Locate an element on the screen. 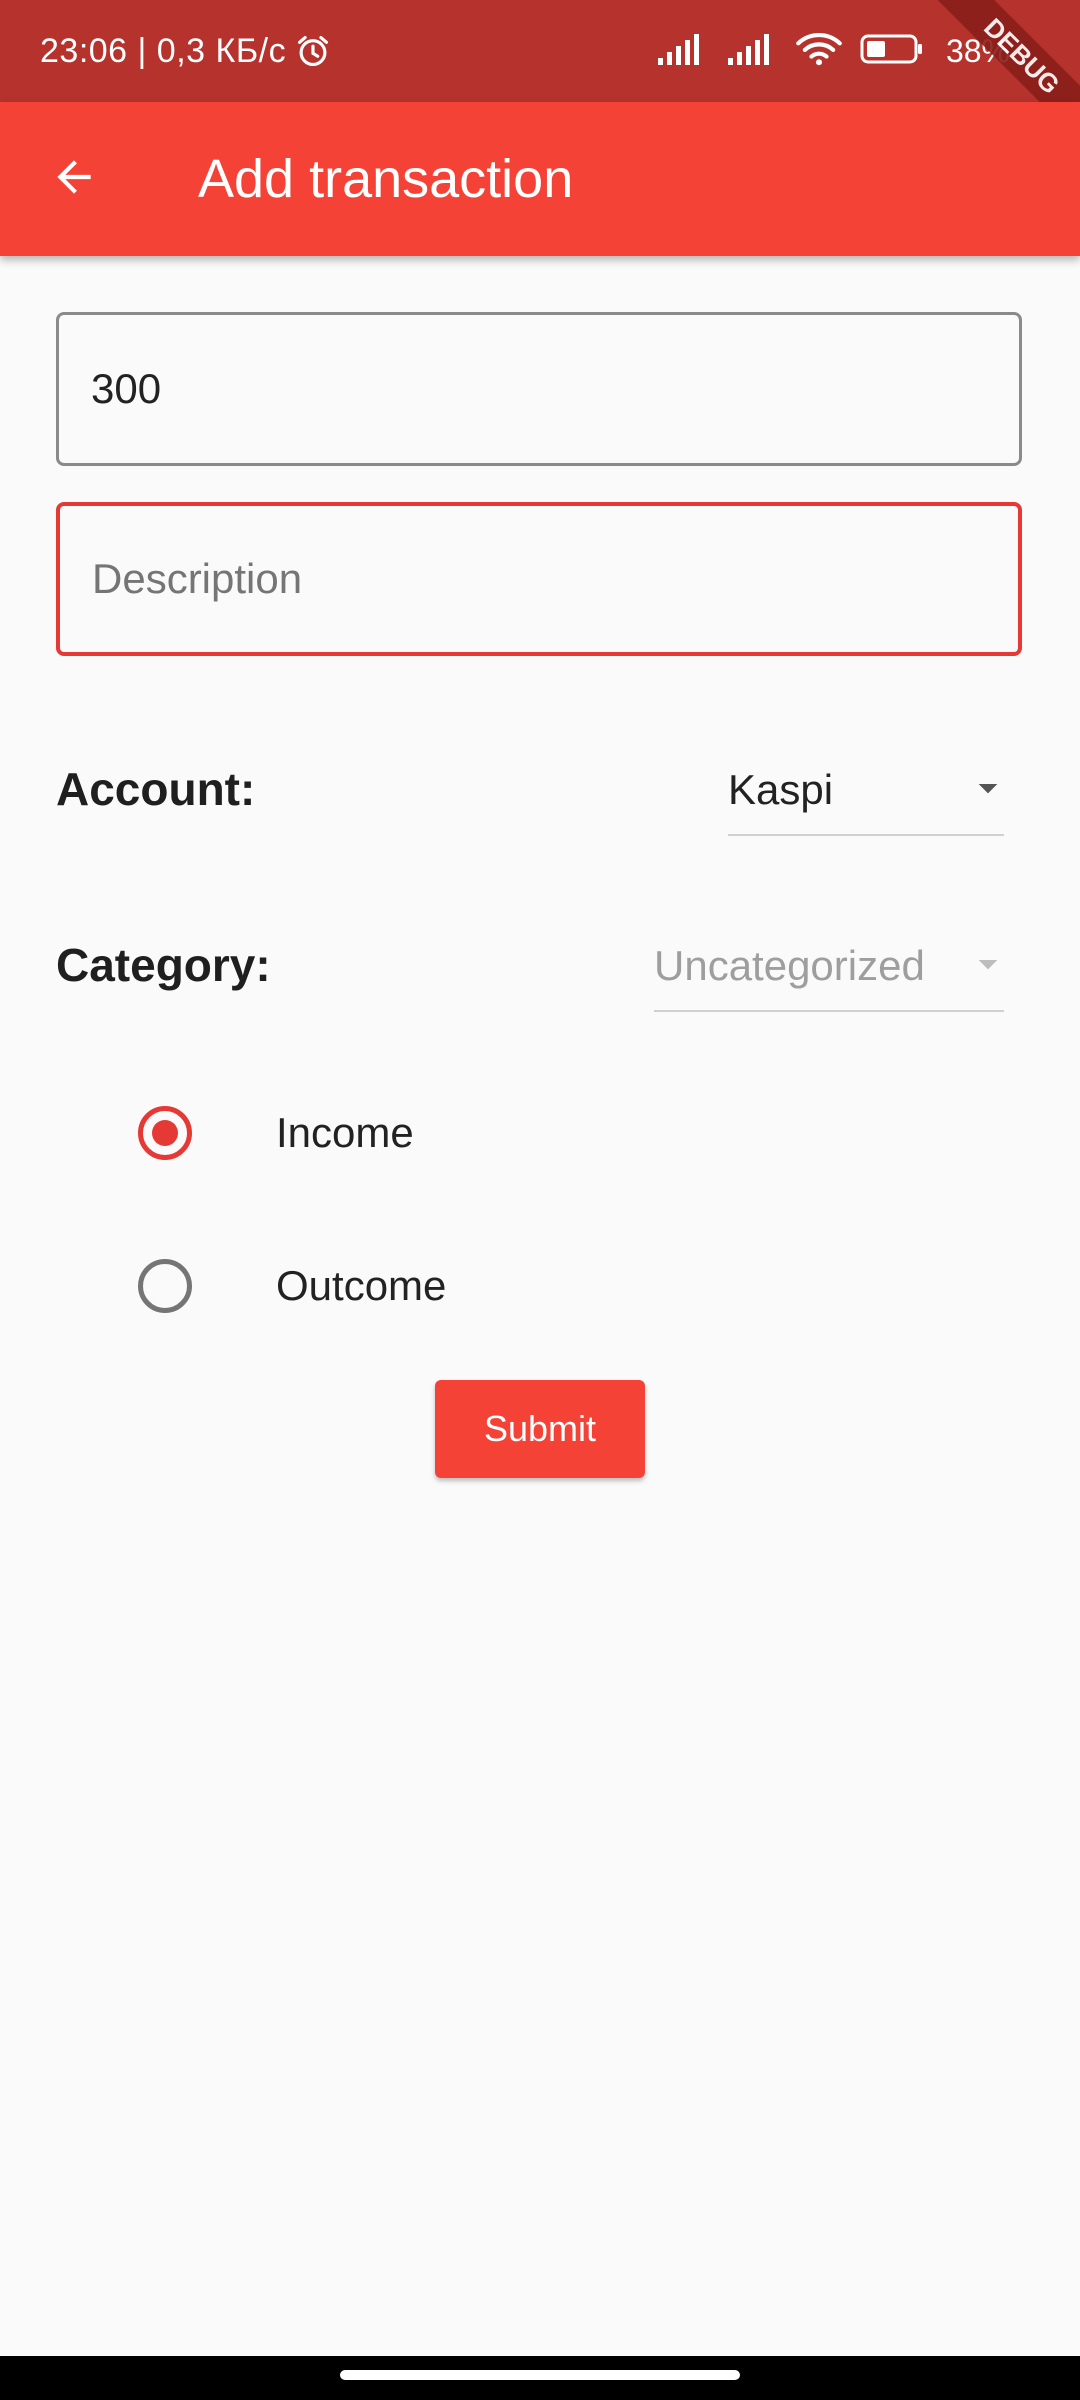 The image size is (1080, 2400). description-field is located at coordinates (539, 579).